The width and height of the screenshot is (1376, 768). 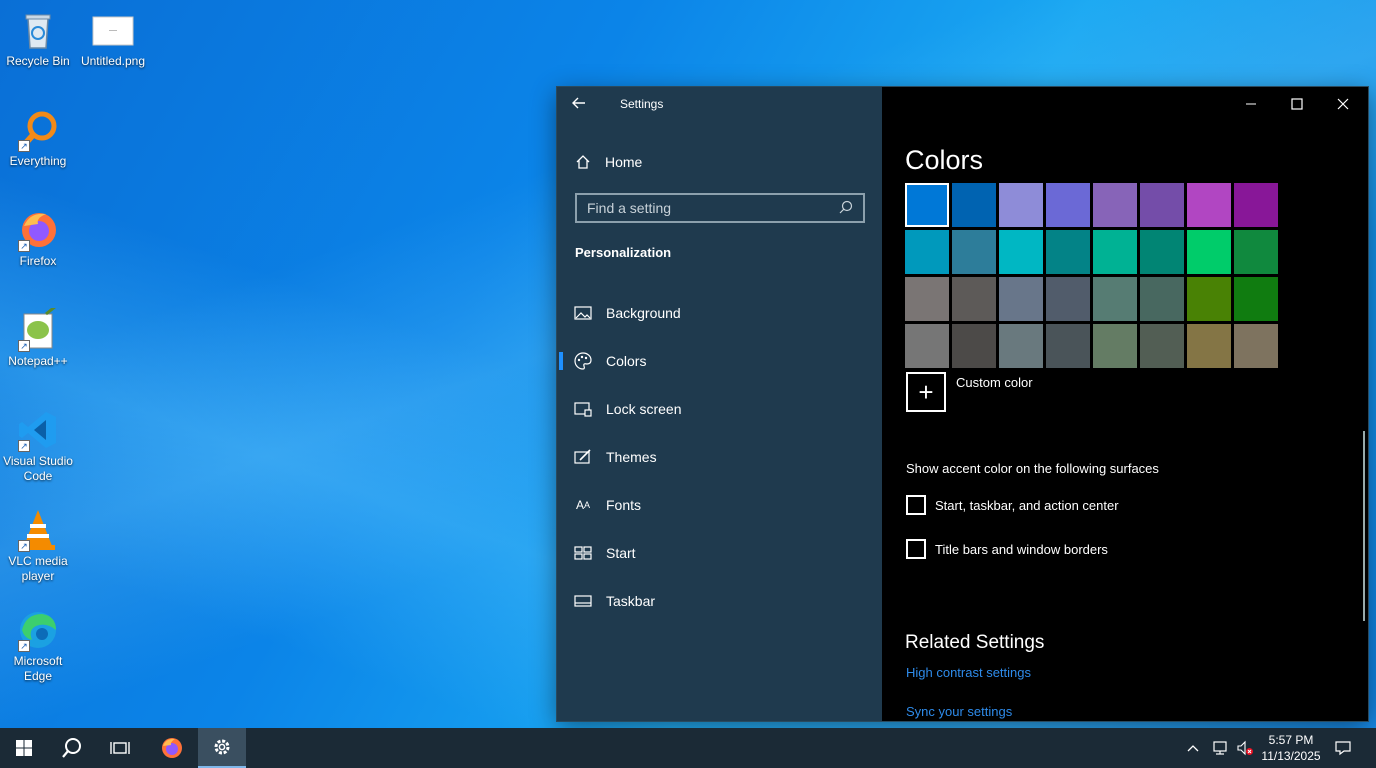 I want to click on start-button, so click(x=24, y=748).